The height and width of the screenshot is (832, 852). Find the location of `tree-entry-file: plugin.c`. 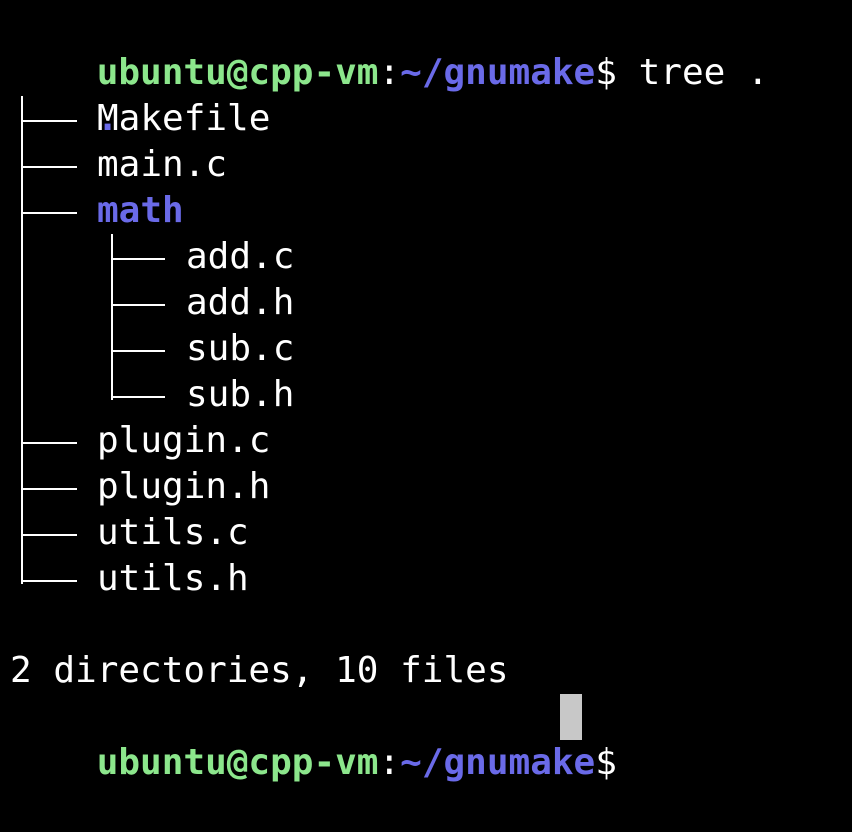

tree-entry-file: plugin.c is located at coordinates (184, 440).